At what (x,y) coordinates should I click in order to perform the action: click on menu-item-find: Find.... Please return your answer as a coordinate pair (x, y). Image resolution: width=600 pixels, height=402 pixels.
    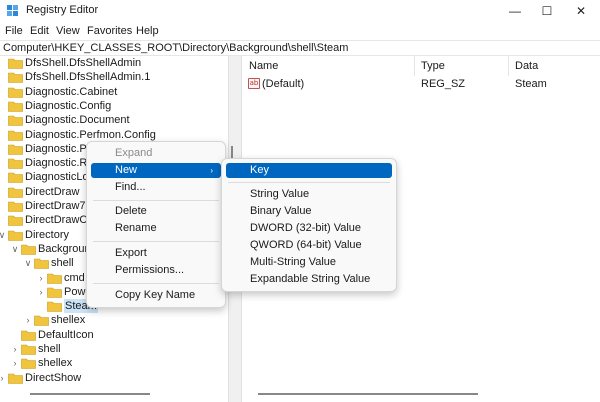
    Looking at the image, I should click on (156, 187).